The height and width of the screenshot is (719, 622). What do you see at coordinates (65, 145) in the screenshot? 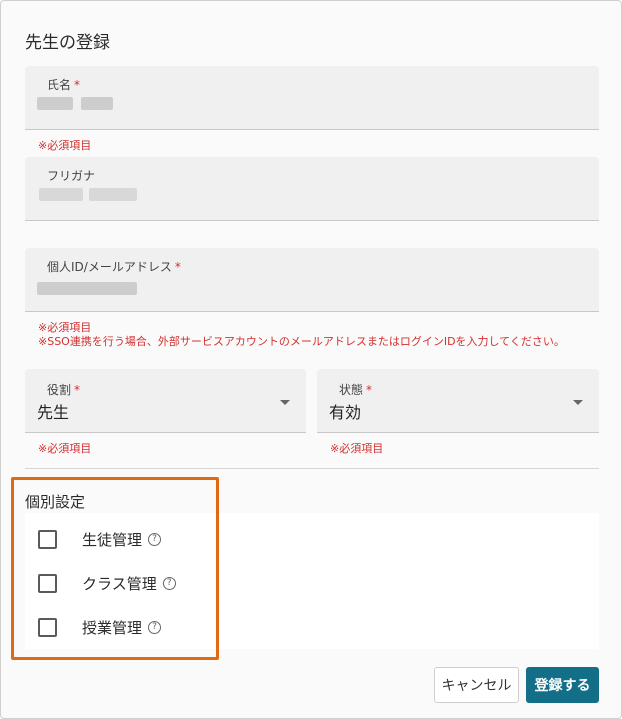
I see `name-required-error: ※必須項目` at bounding box center [65, 145].